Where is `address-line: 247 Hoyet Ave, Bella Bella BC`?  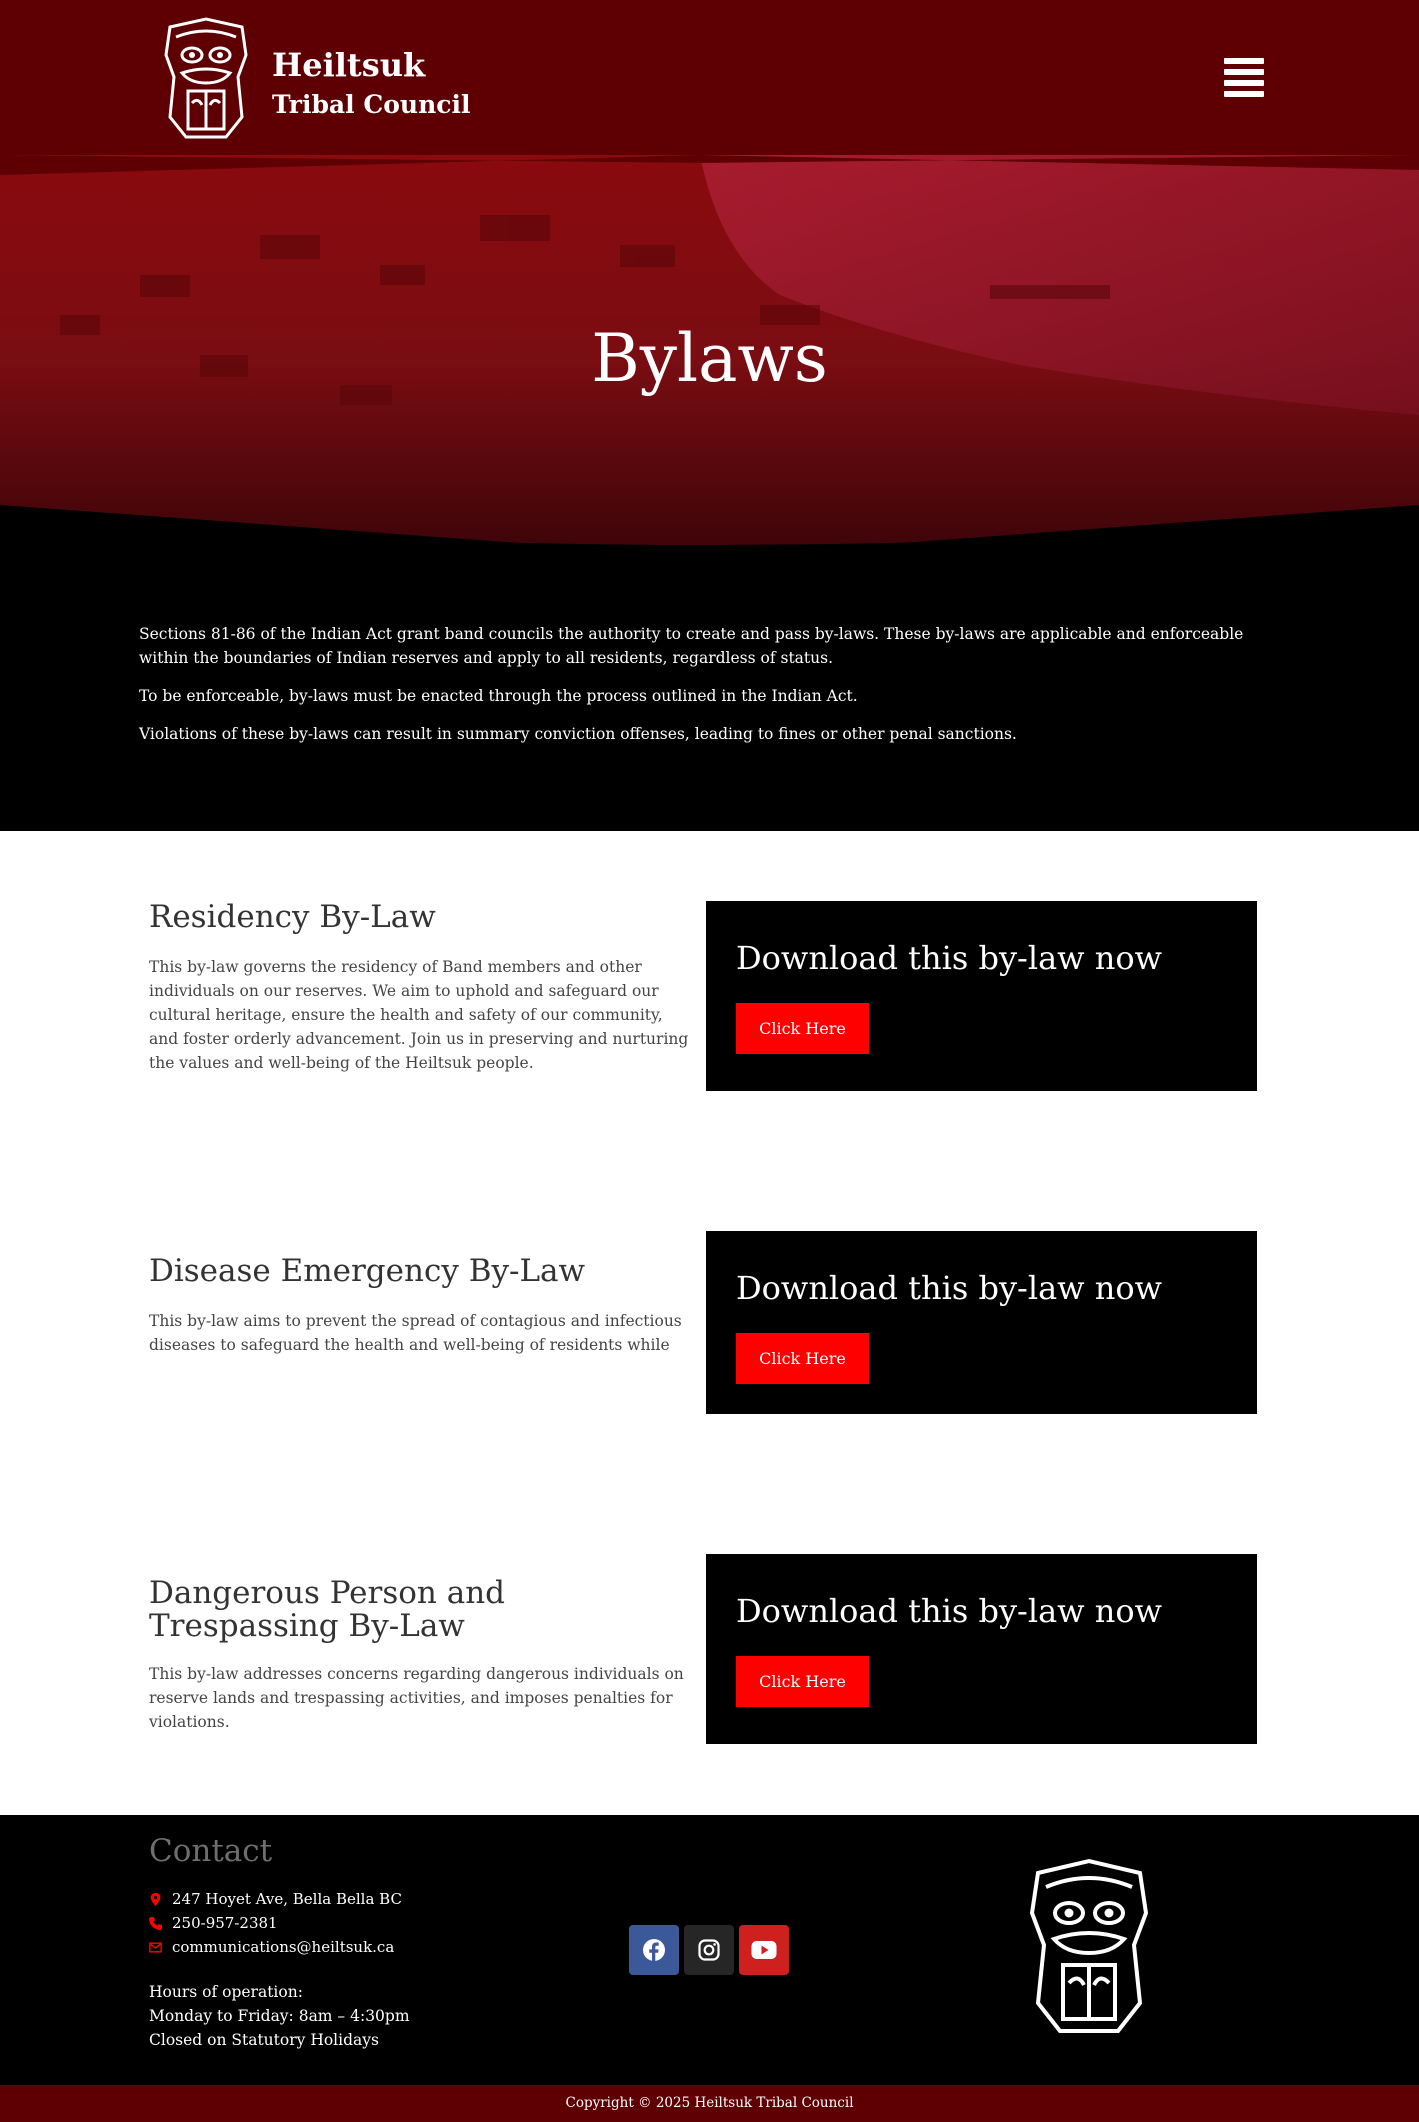
address-line: 247 Hoyet Ave, Bella Bella BC is located at coordinates (275, 1899).